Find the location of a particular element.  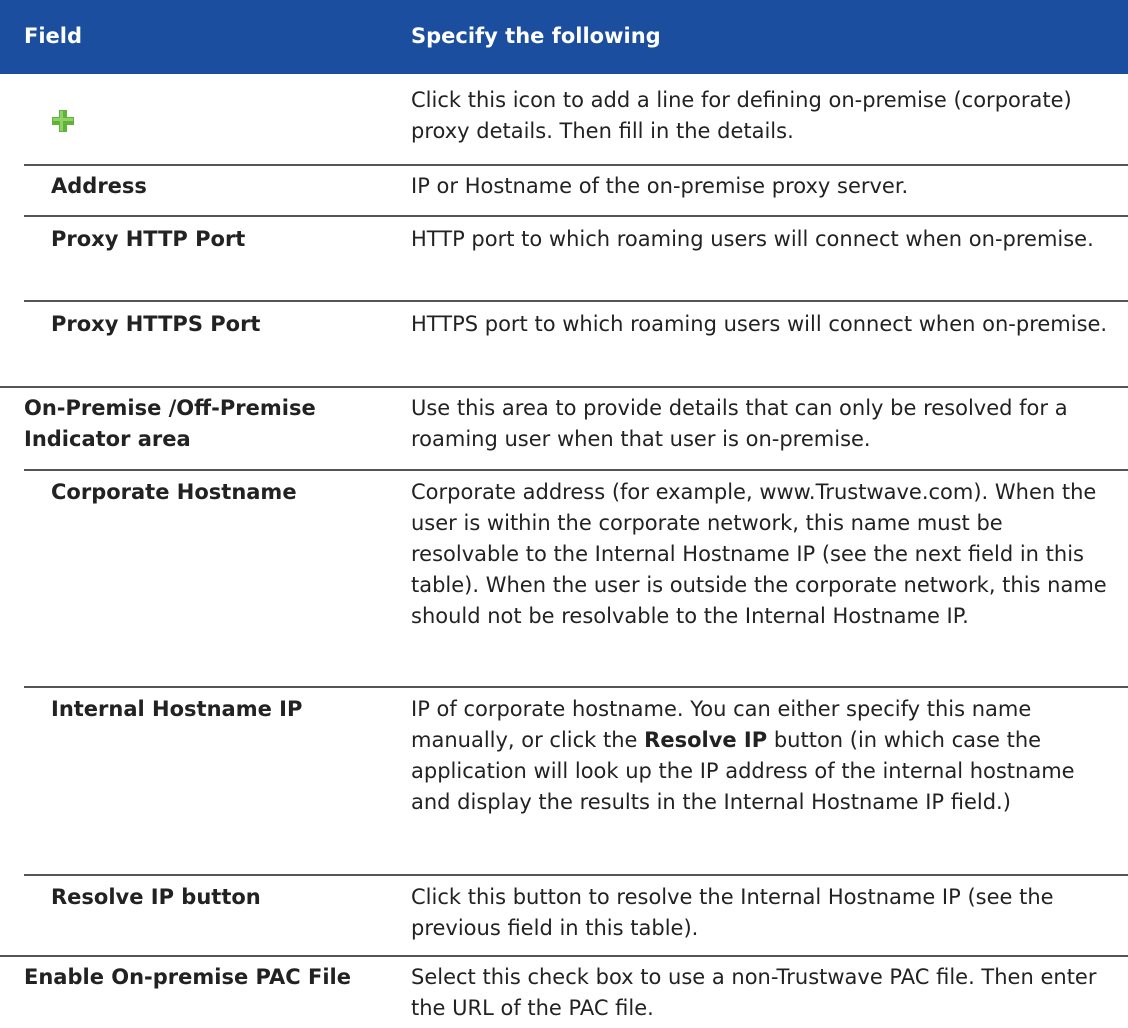

row-field: Corporate Hostname is located at coordinates (174, 492).